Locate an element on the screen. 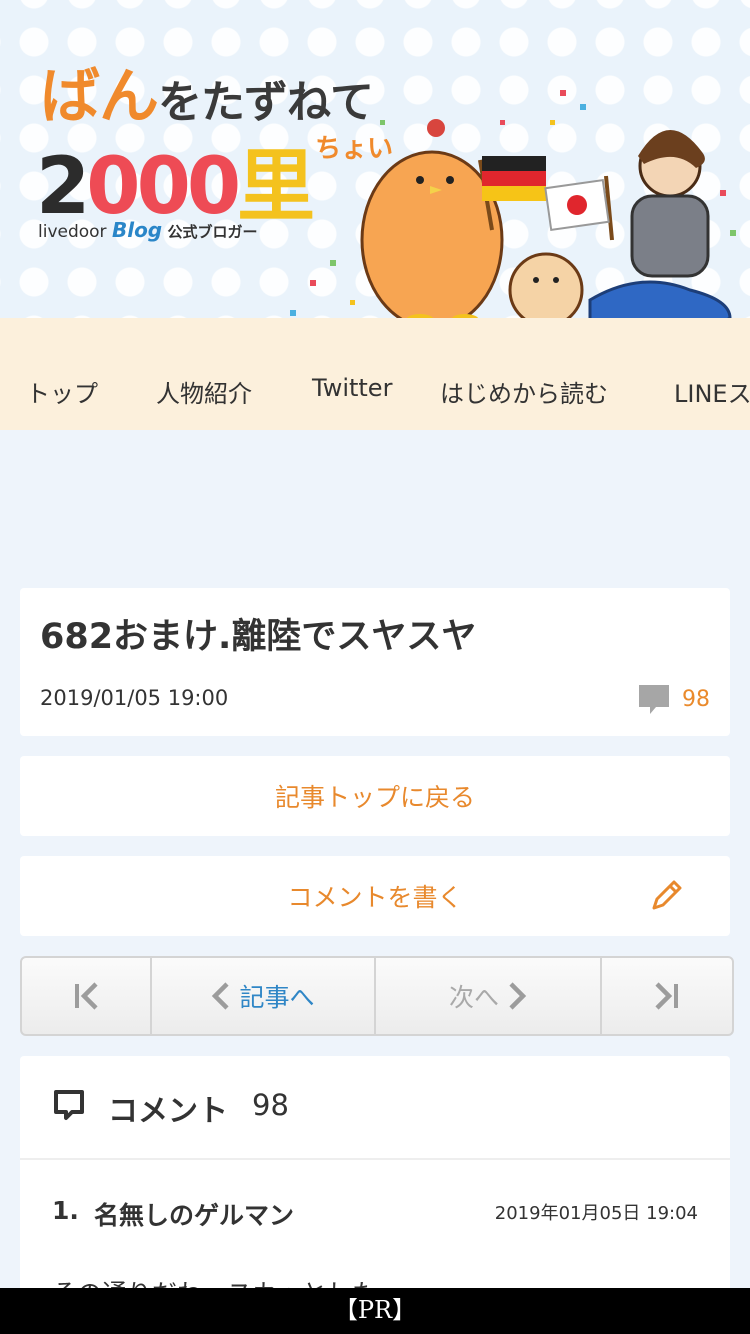 The height and width of the screenshot is (1334, 750). write-comment-label: コメントを書く is located at coordinates (375, 897).